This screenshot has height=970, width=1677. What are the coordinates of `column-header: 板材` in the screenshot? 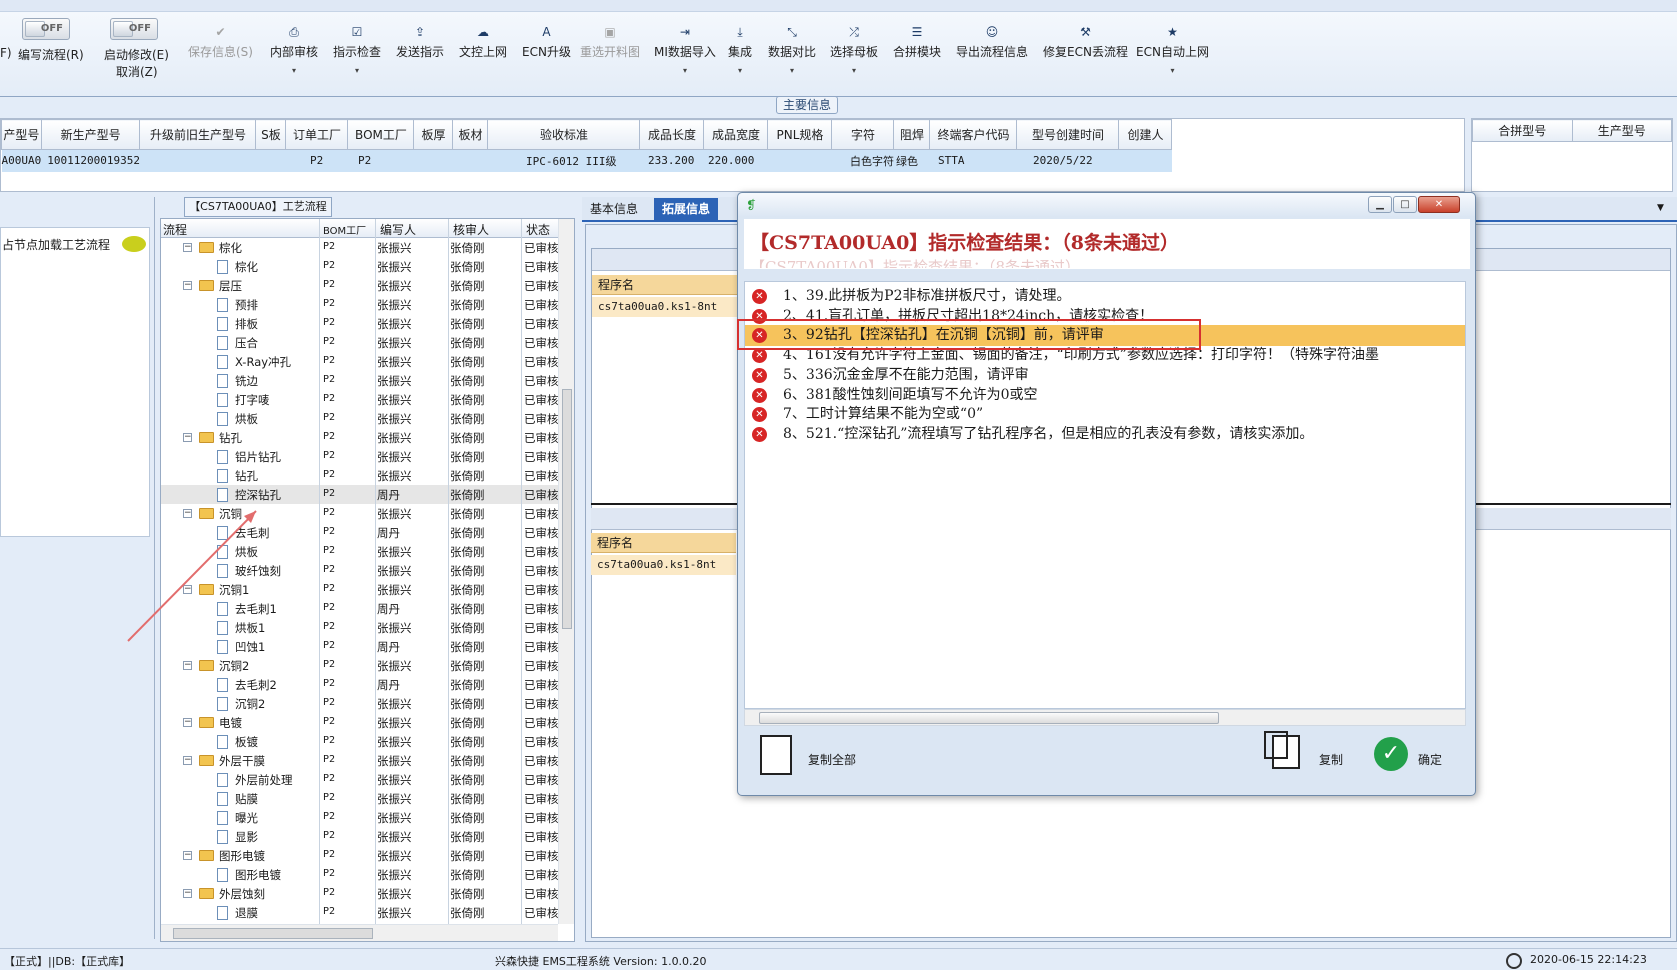 It's located at (470, 134).